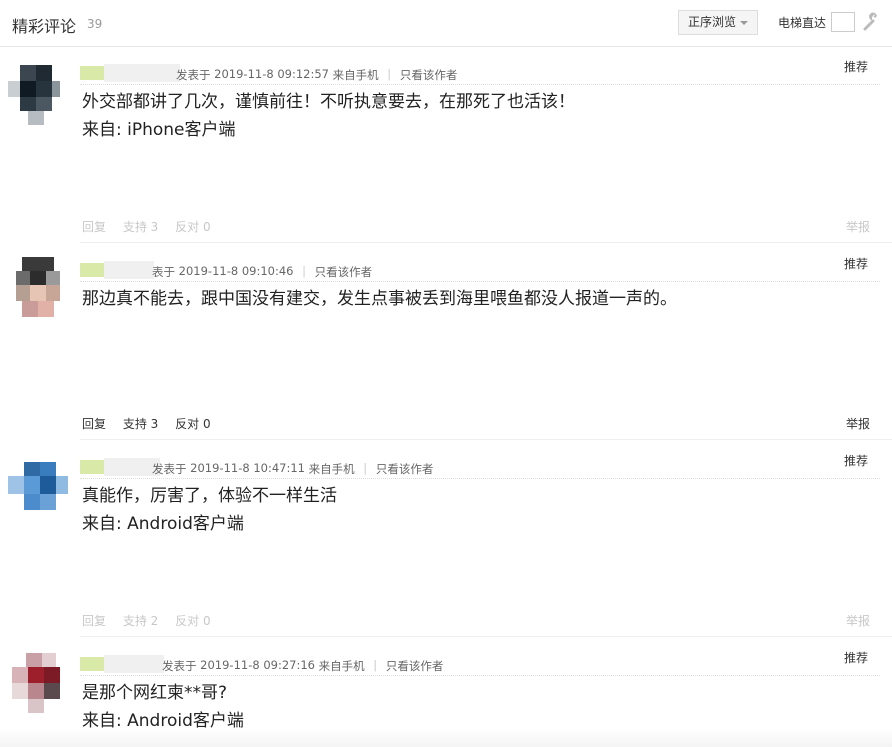  I want to click on support-button: 支持 2, so click(140, 621).